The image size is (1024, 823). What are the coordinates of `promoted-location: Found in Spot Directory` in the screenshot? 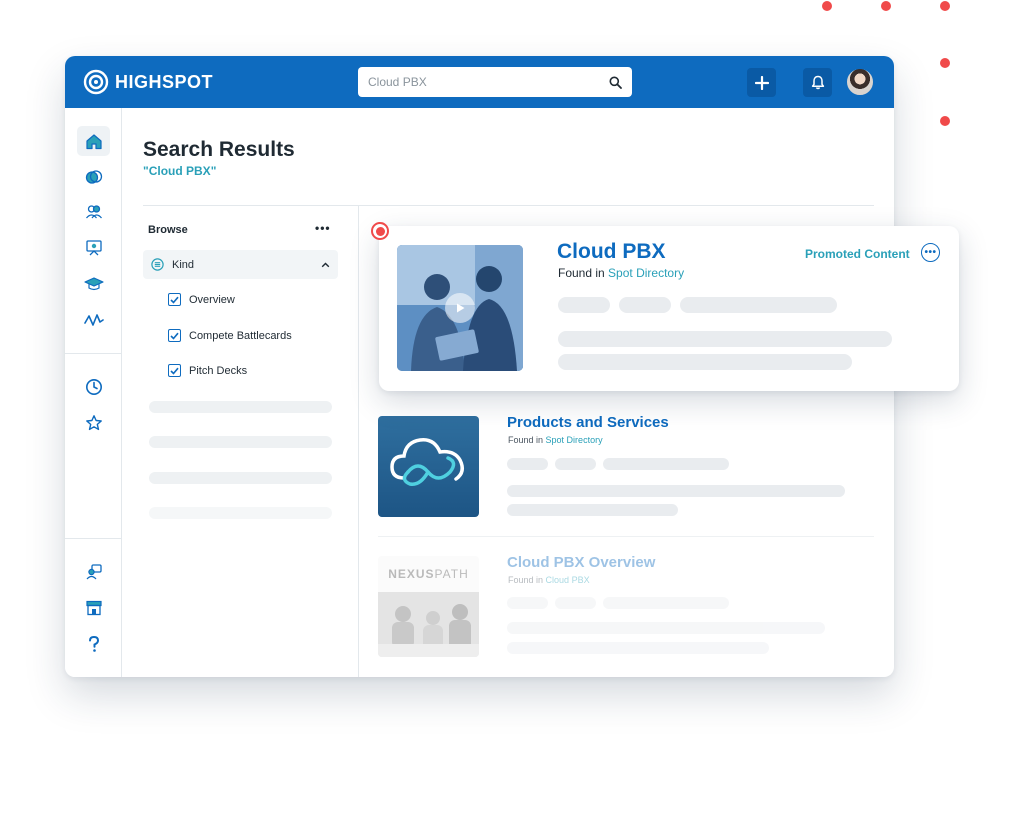 It's located at (621, 273).